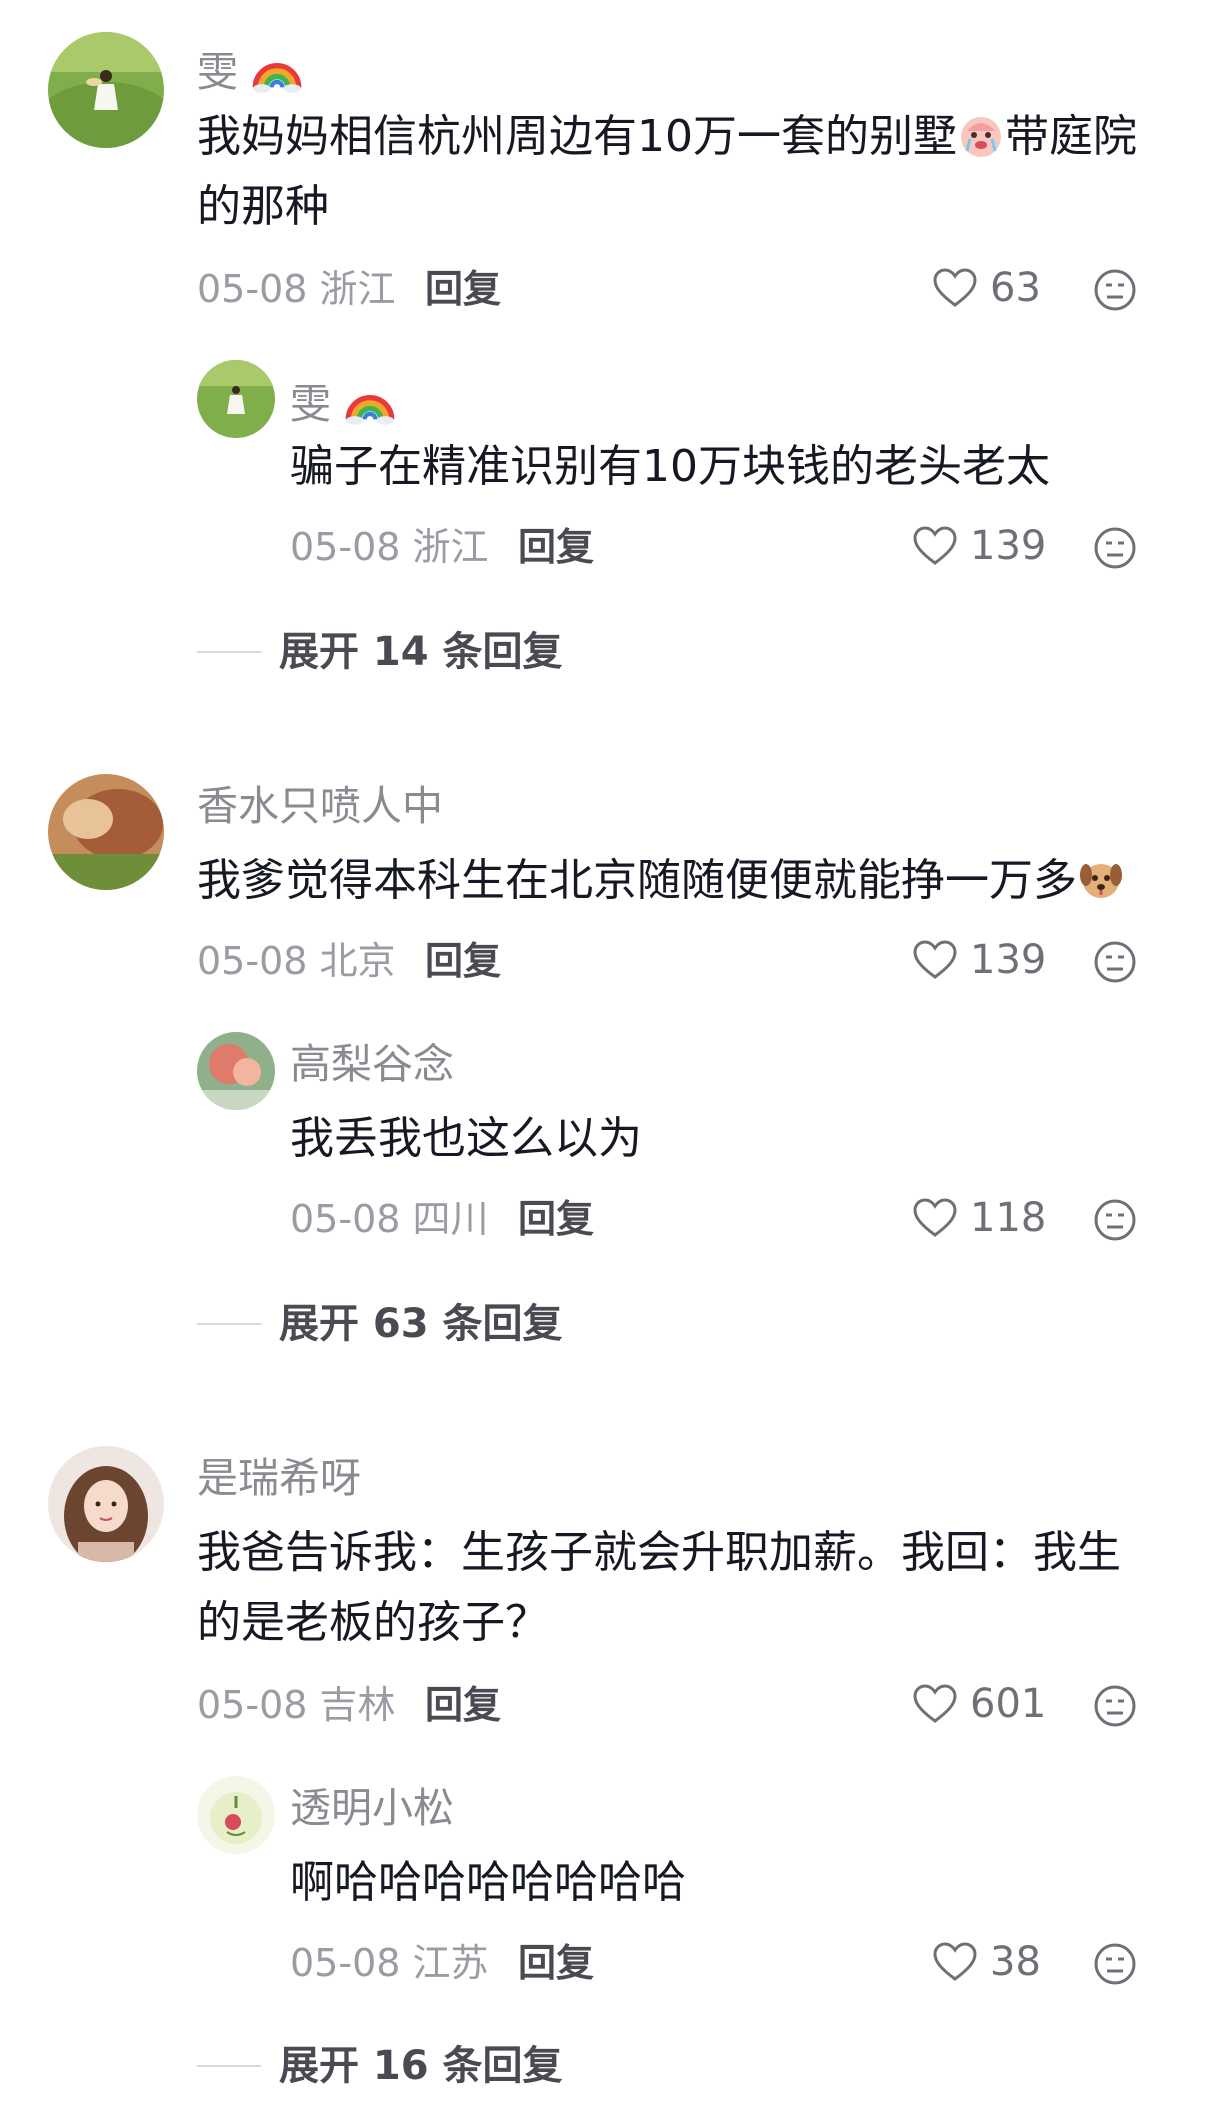 The height and width of the screenshot is (2110, 1216). I want to click on comment-location: 吉林, so click(357, 1705).